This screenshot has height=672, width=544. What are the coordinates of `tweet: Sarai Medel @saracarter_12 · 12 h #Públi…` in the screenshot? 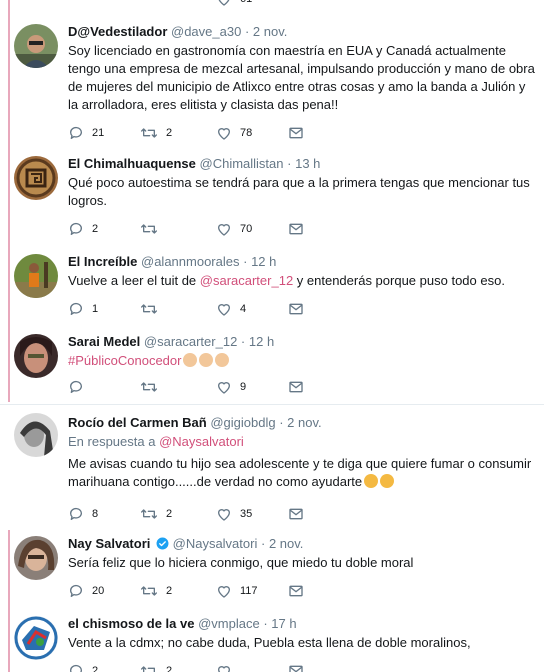 It's located at (272, 364).